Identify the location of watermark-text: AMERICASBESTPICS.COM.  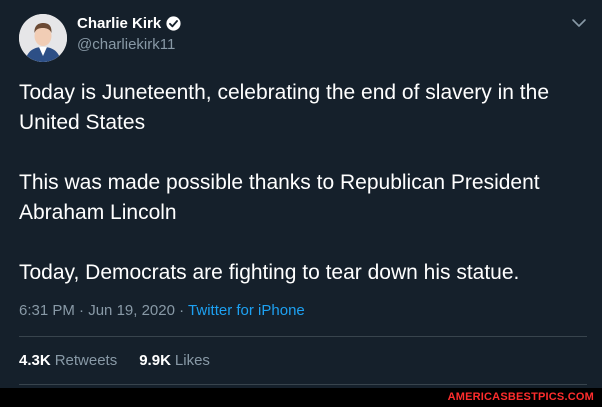
(520, 397).